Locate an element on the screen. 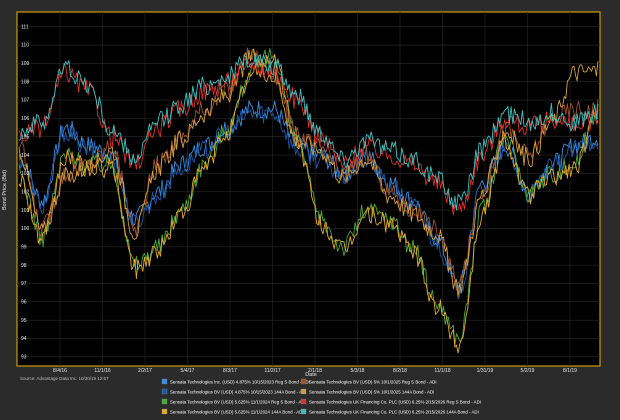 This screenshot has width=620, height=420. y-tick-label: 99 is located at coordinates (24, 247).